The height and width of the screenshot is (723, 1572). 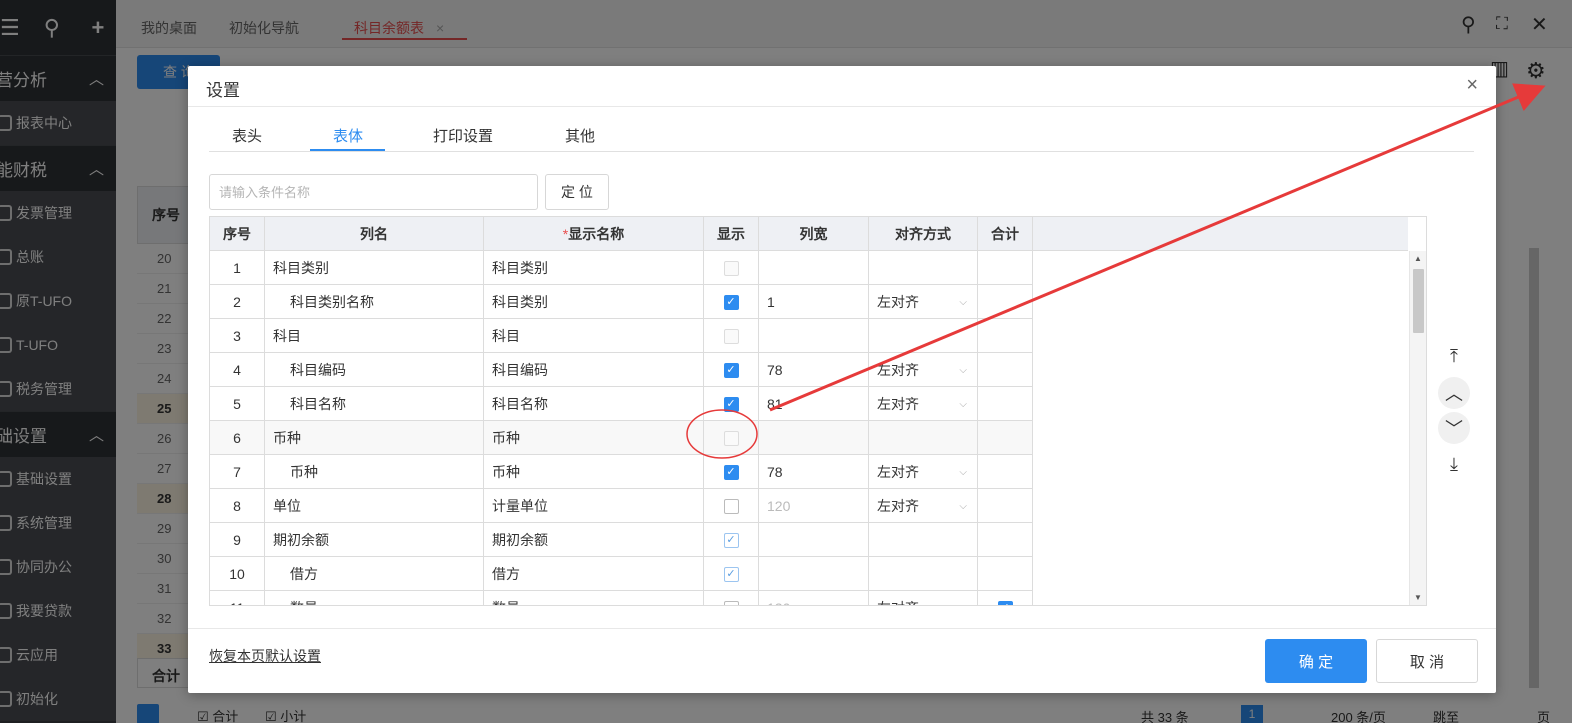 I want to click on confirm-button: 确 定, so click(x=1316, y=661).